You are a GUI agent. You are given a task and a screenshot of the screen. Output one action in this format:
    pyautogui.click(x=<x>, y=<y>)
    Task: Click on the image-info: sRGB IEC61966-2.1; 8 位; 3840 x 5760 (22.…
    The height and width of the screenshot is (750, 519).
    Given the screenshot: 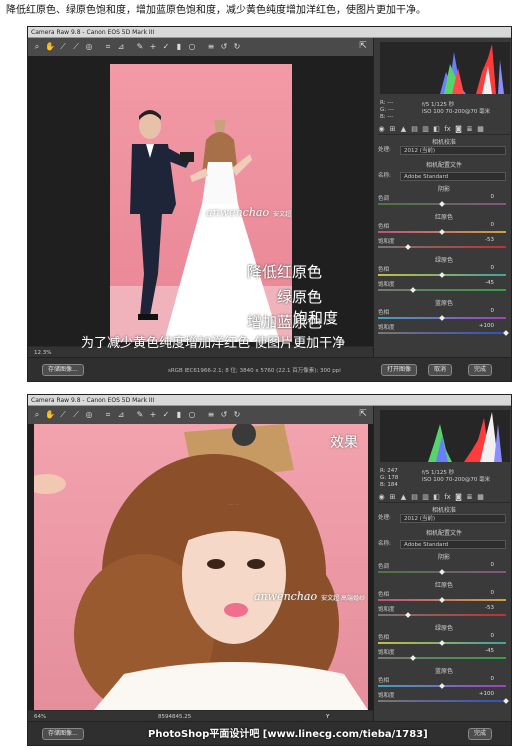 What is the action you would take?
    pyautogui.click(x=254, y=370)
    